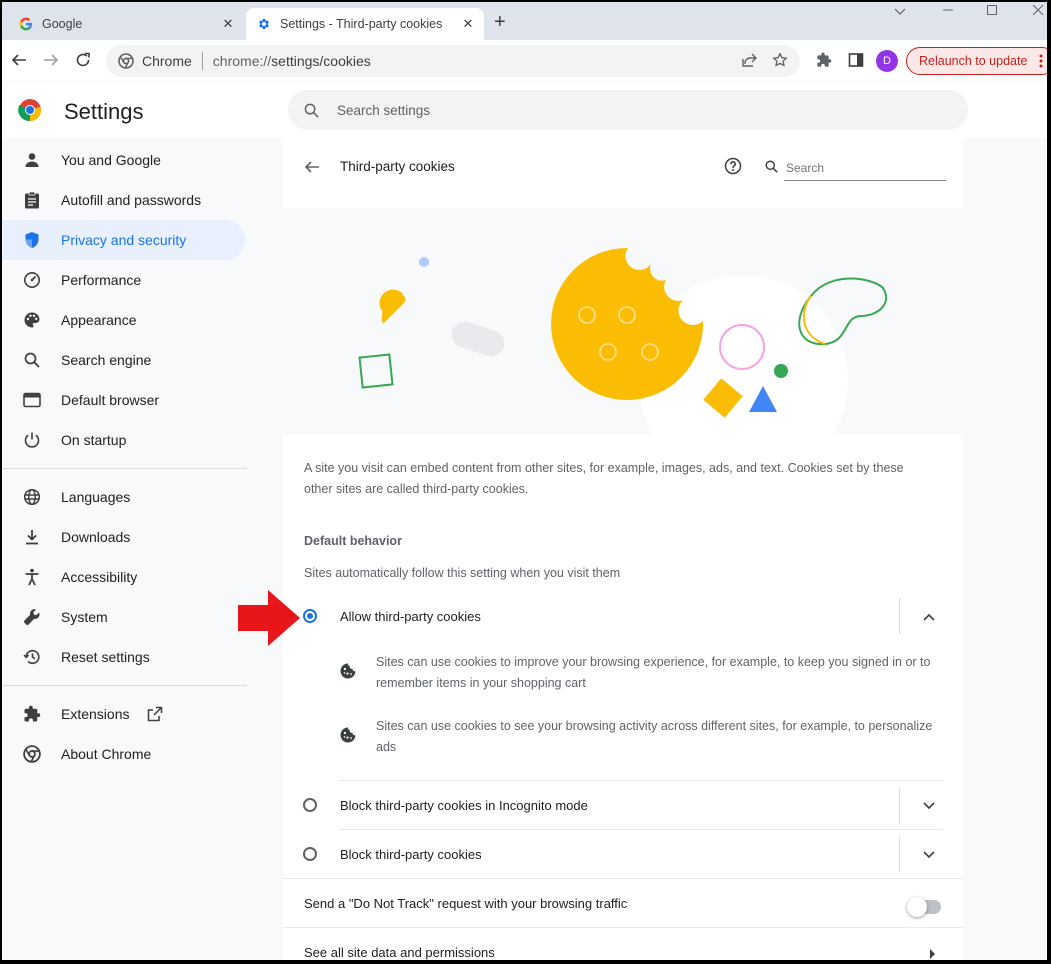  I want to click on tab-google: Google ✕, so click(126, 24).